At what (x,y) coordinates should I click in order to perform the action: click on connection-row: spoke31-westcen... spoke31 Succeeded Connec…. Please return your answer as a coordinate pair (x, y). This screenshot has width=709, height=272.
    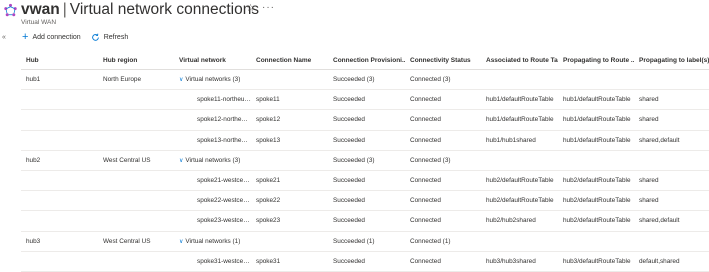
    Looking at the image, I should click on (365, 261).